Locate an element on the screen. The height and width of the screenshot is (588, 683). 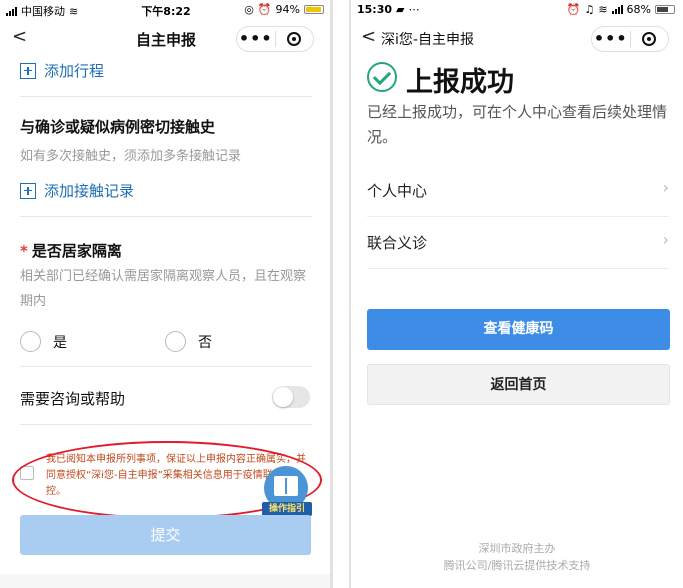
footer: 深圳市政府主办 腾讯公司/腾讯云提供技术支持 is located at coordinates (517, 557).